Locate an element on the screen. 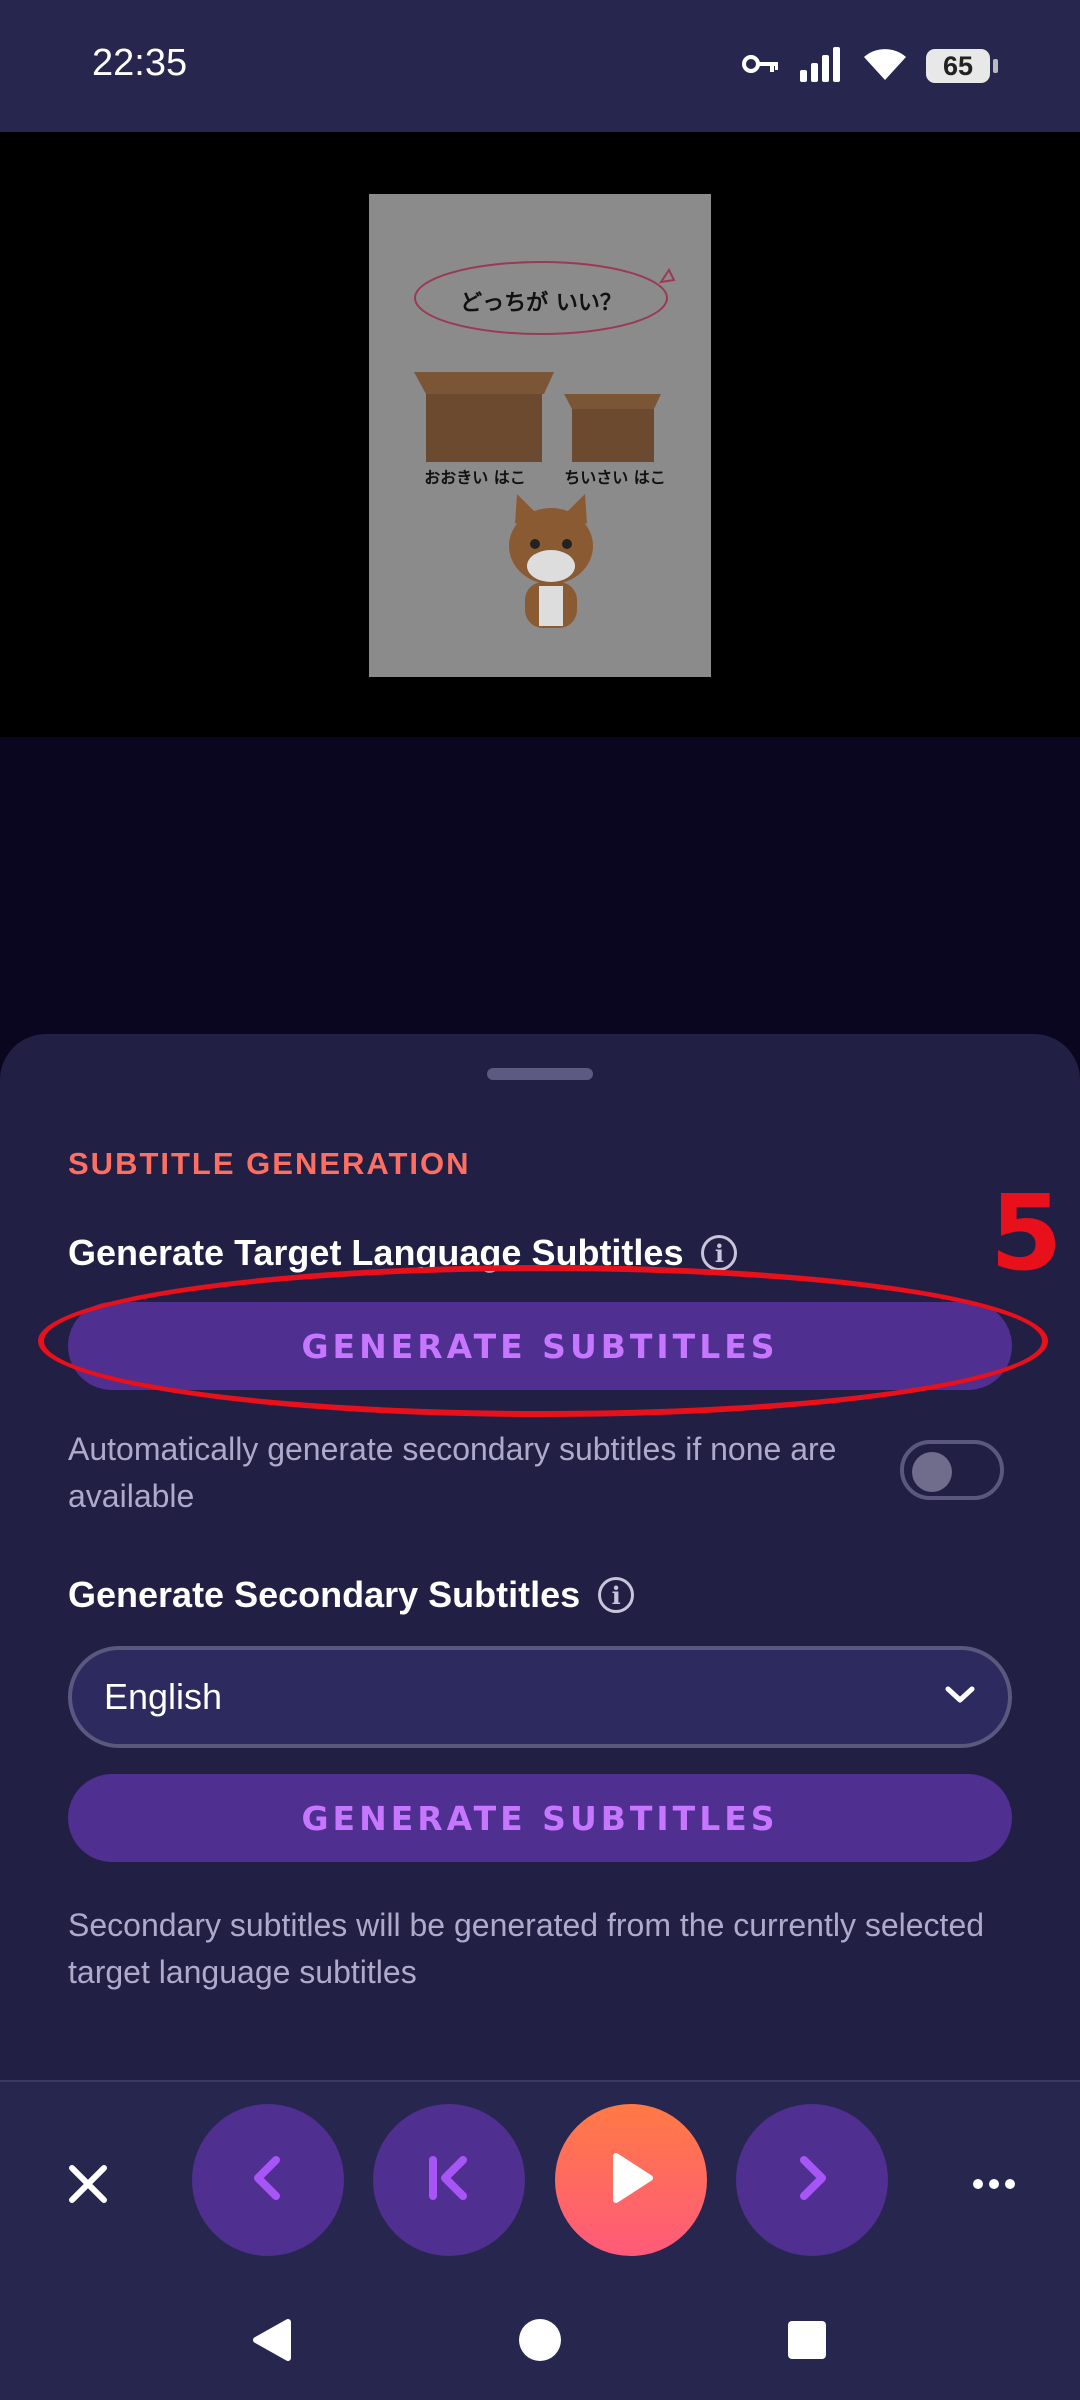  restart-subtitle-button is located at coordinates (449, 2180).